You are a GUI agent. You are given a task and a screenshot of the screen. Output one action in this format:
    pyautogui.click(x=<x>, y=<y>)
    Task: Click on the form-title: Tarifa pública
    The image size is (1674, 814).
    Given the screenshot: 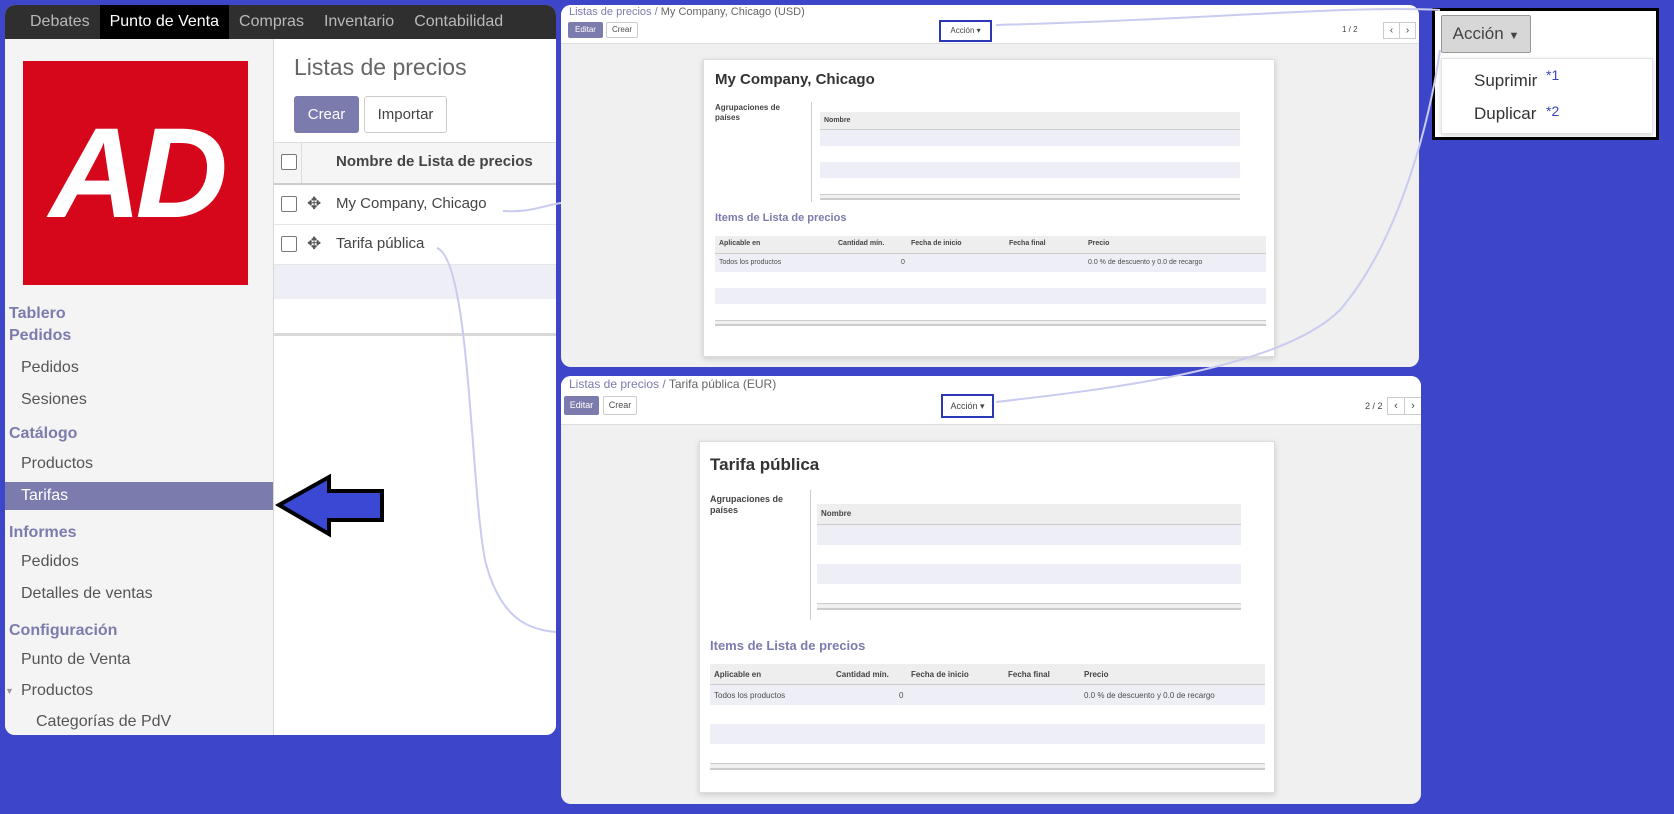 What is the action you would take?
    pyautogui.click(x=765, y=464)
    